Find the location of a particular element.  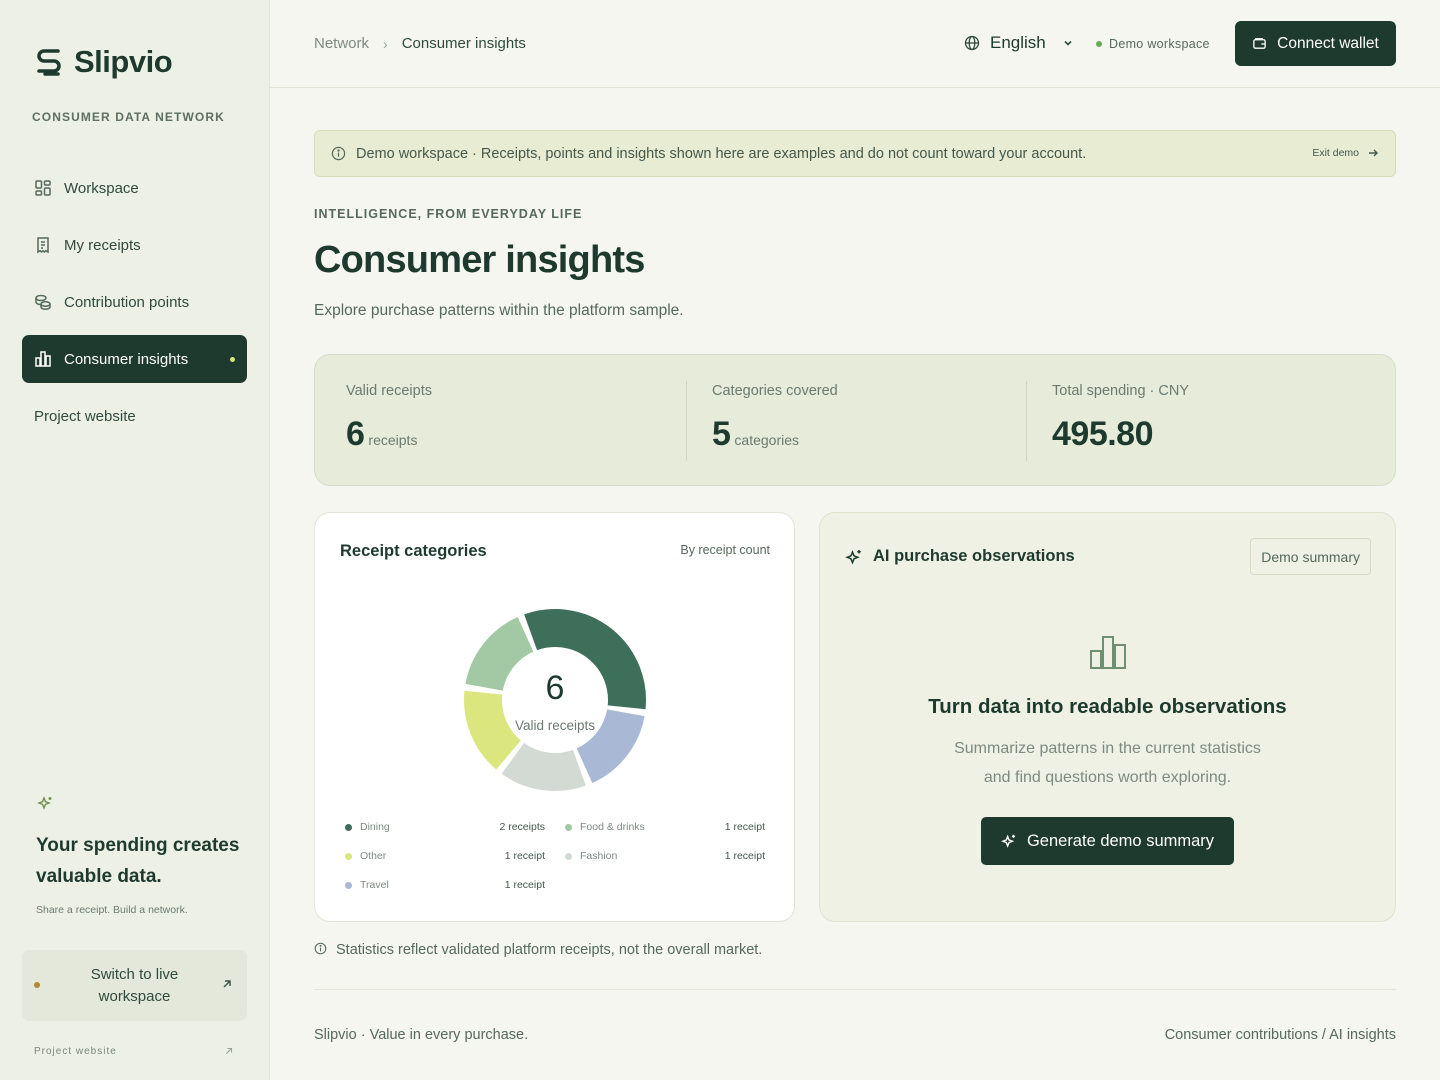

legend-item-dining: Dining 2 receipts is located at coordinates (445, 828).